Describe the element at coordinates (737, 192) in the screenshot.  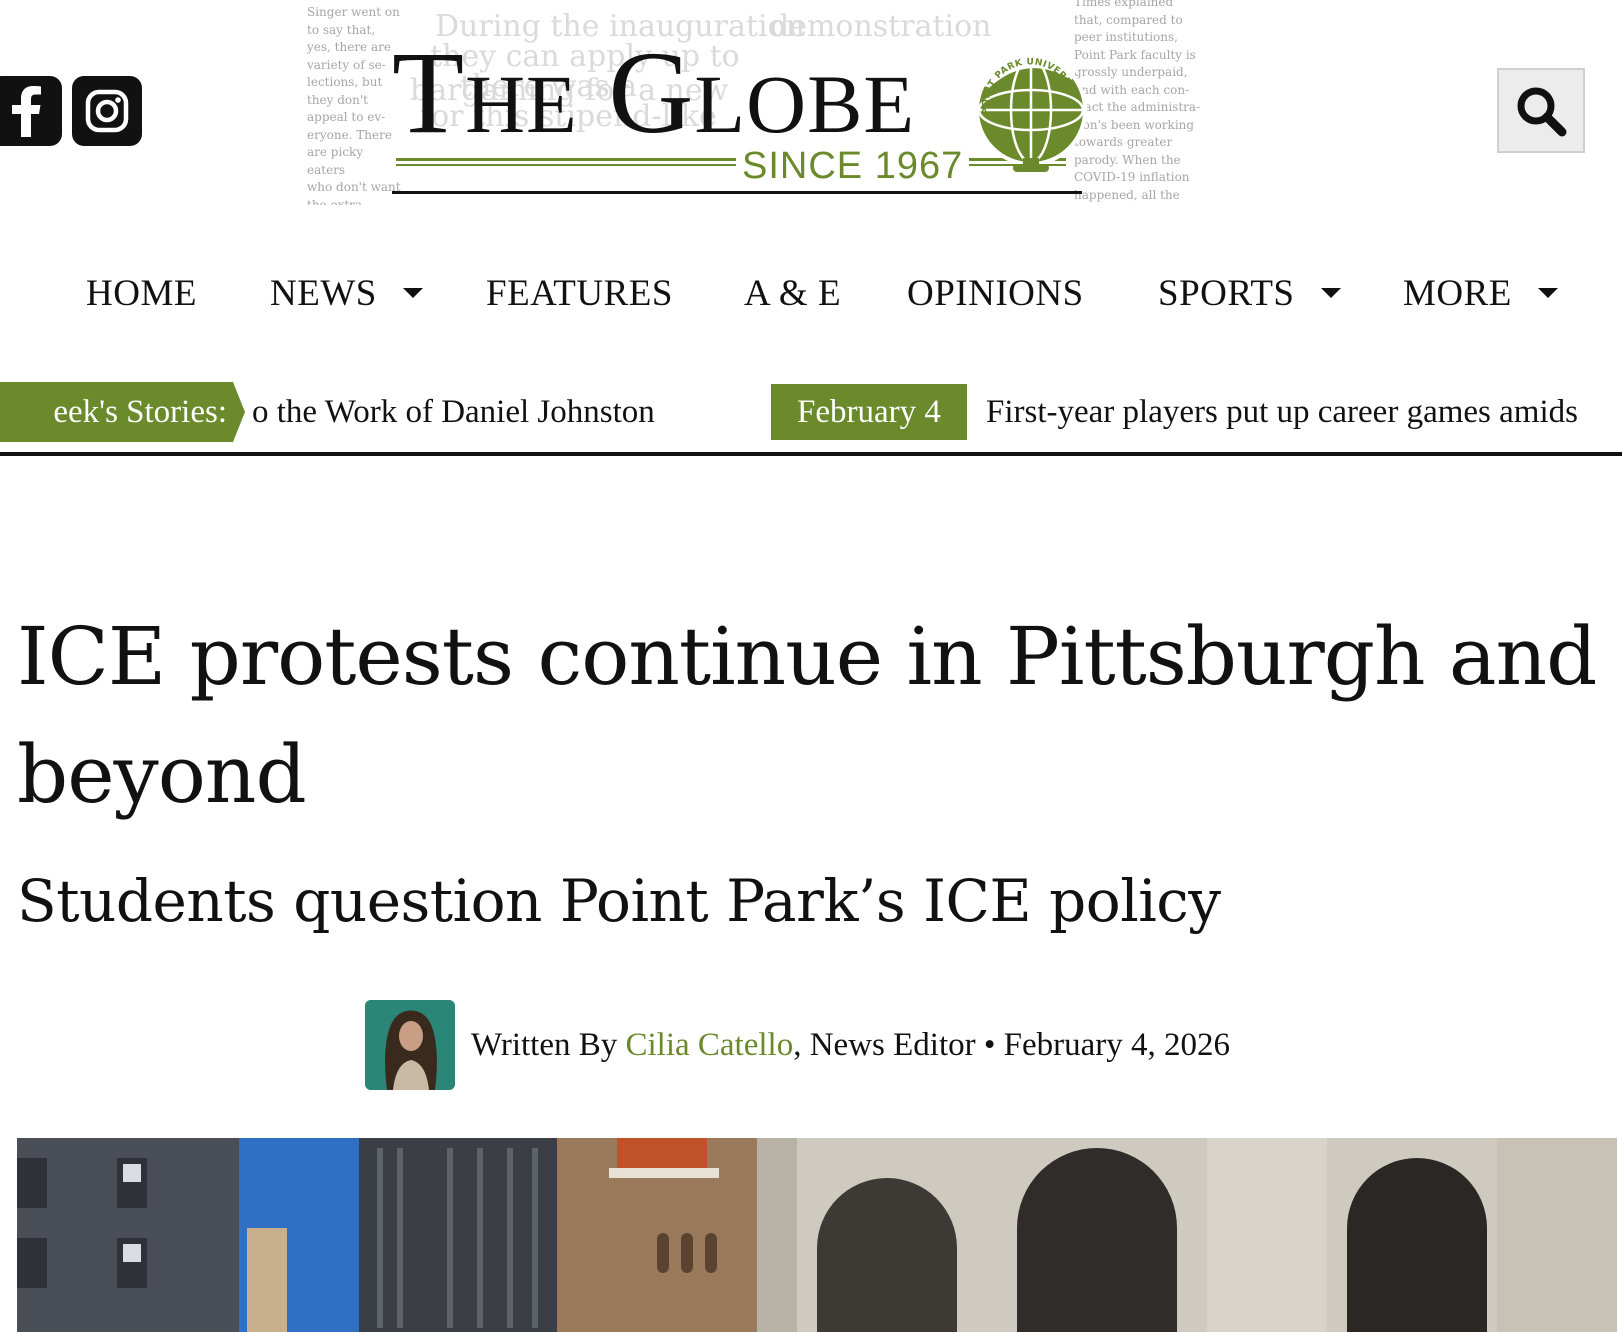
I see `masthead-underline` at that location.